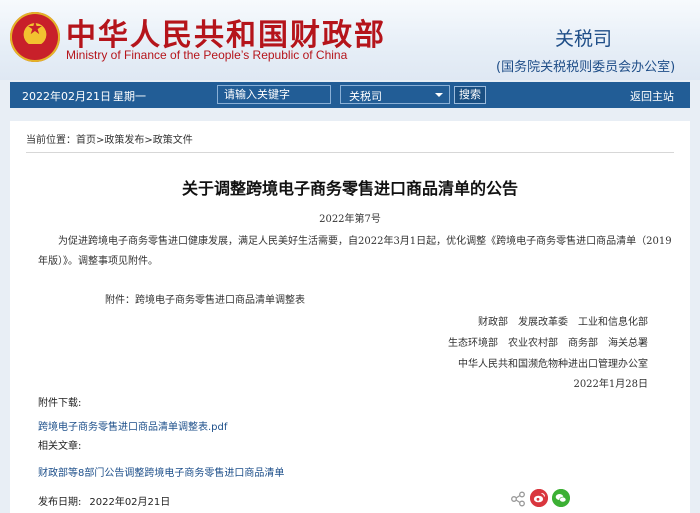 Image resolution: width=700 pixels, height=513 pixels. What do you see at coordinates (652, 96) in the screenshot?
I see `return-home-link: 返回主站` at bounding box center [652, 96].